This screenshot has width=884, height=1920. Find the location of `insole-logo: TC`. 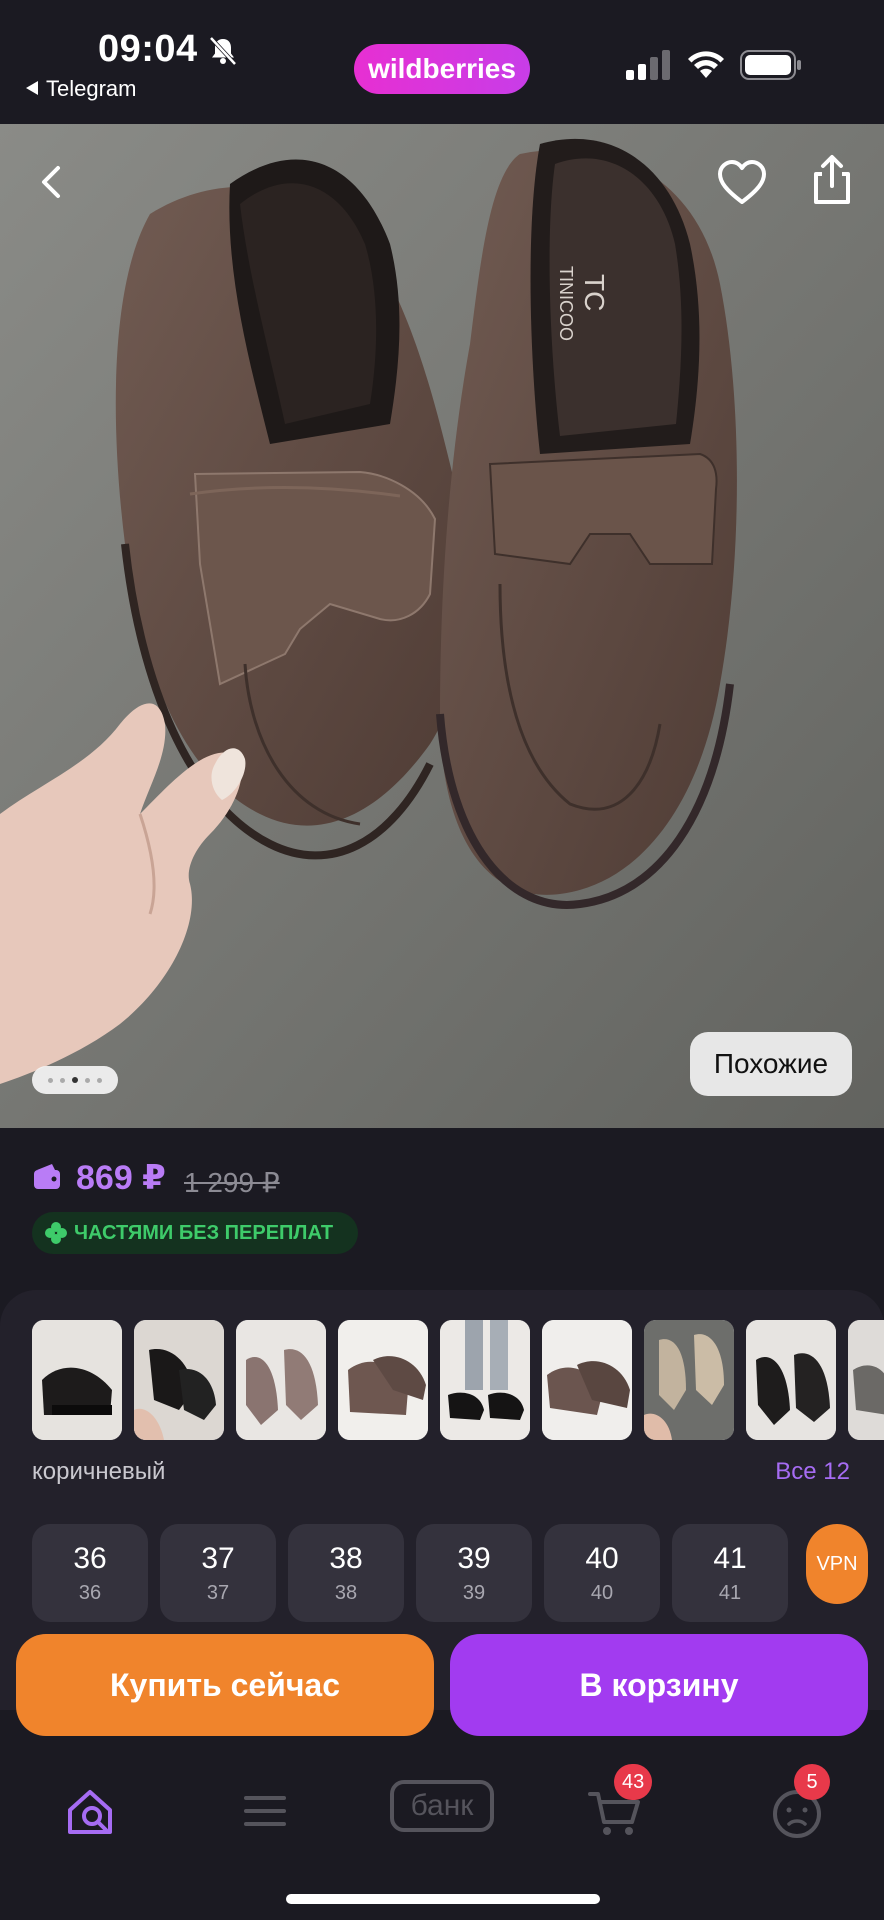

insole-logo: TC is located at coordinates (594, 292).